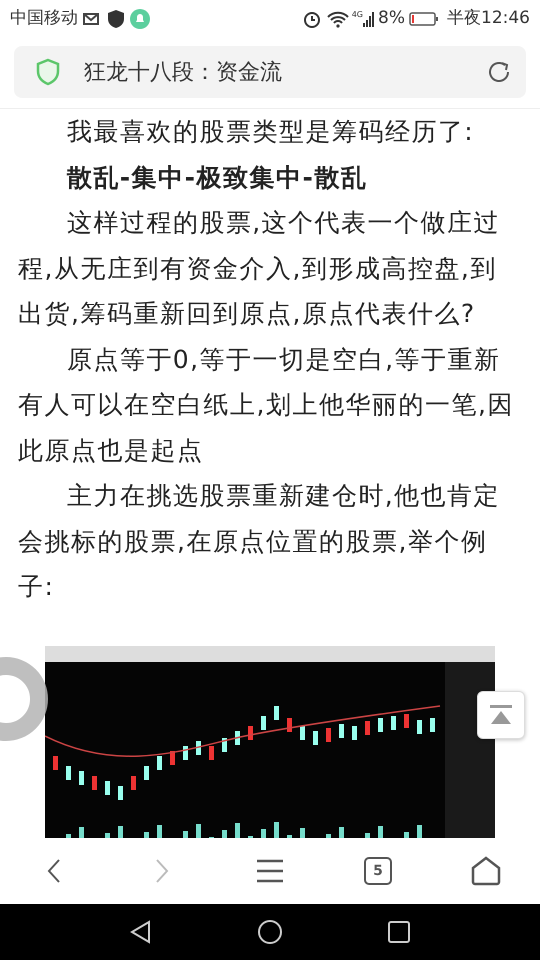  Describe the element at coordinates (141, 932) in the screenshot. I see `nav-back-icon` at that location.